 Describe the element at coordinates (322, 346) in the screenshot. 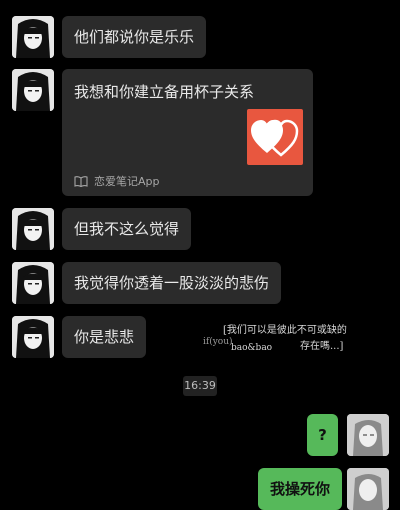

I see `overlay-text-line4: 存在嗎...]` at that location.